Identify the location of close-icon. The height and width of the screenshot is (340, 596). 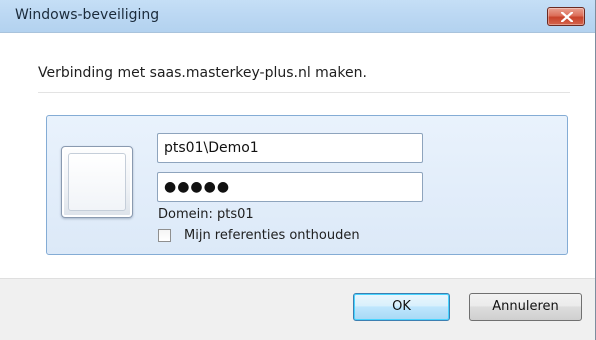
(567, 17).